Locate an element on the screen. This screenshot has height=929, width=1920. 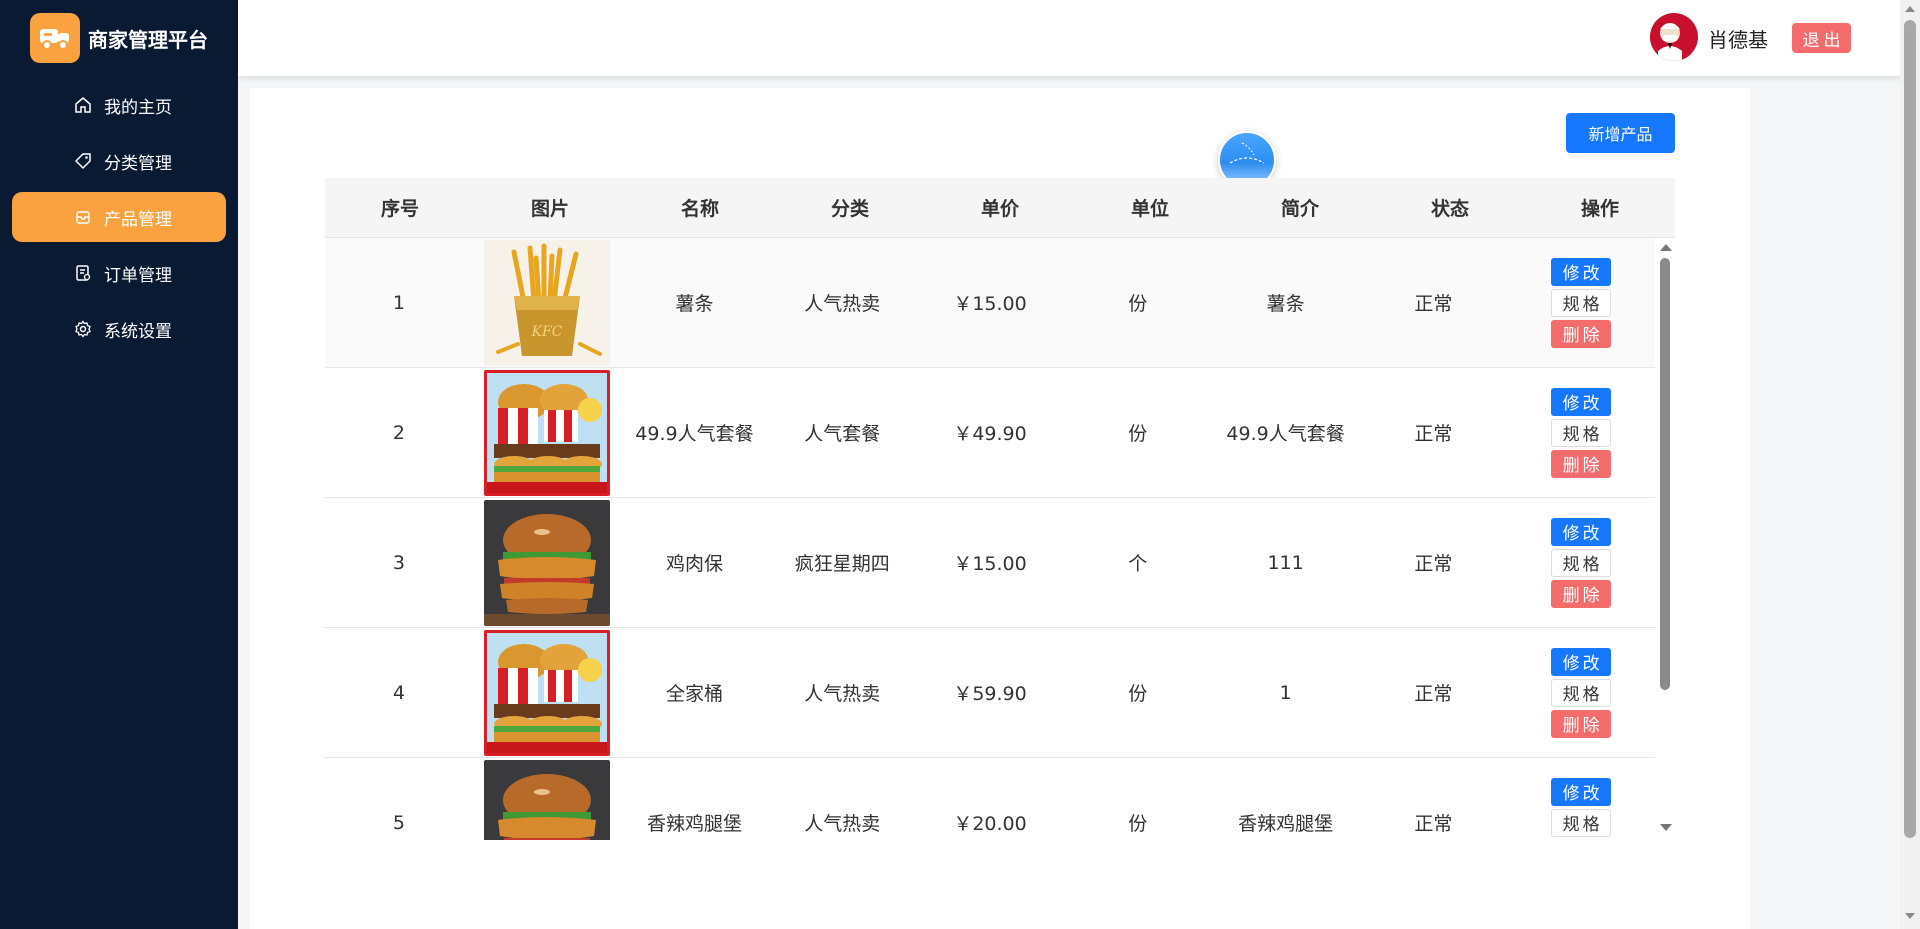
cell-intro: 香辣鸡腿堡 is located at coordinates (1286, 824).